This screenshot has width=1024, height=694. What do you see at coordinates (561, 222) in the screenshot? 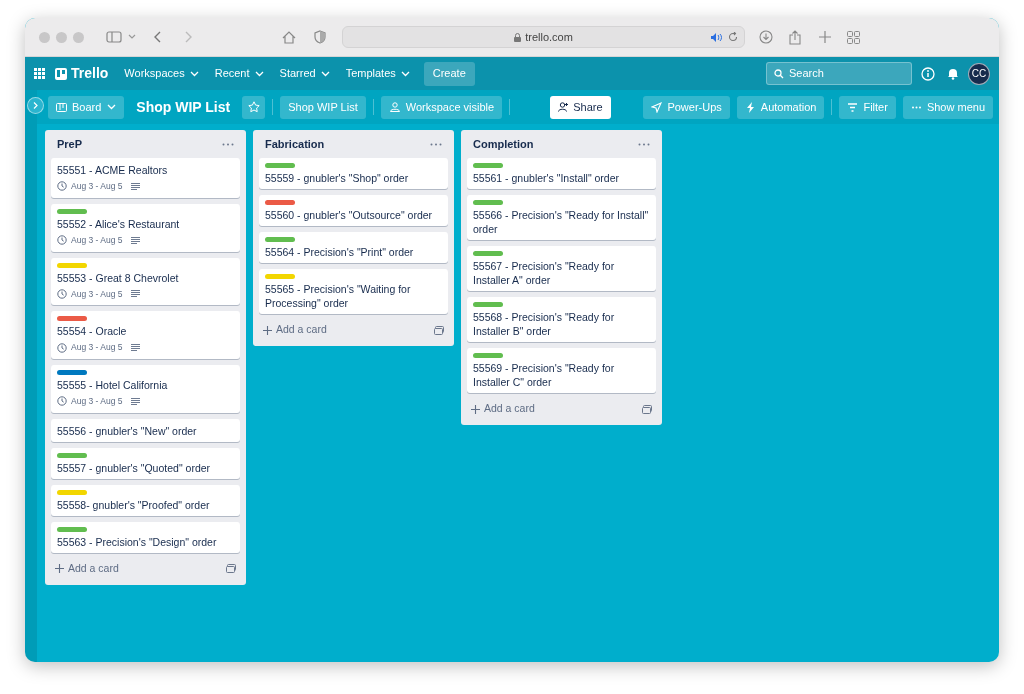
I see `card-title: 55566 - Precision's "Ready for Install" order` at bounding box center [561, 222].